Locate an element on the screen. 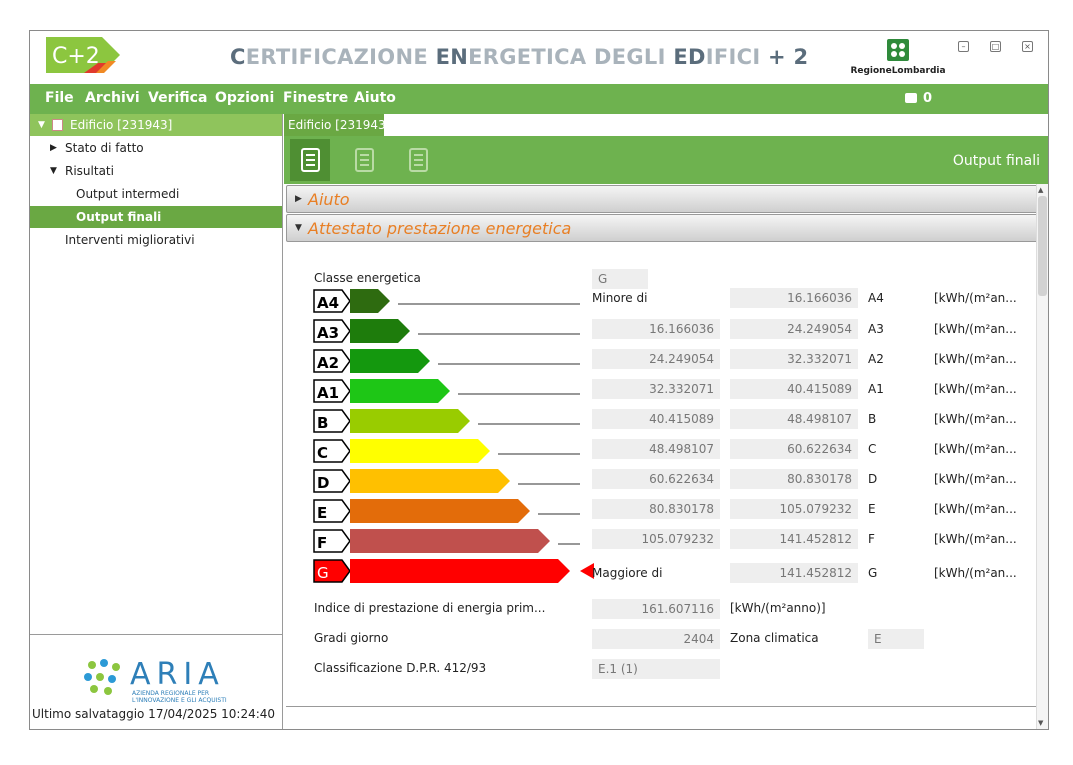 The width and height of the screenshot is (1073, 765). aria-text: ARIA is located at coordinates (177, 674).